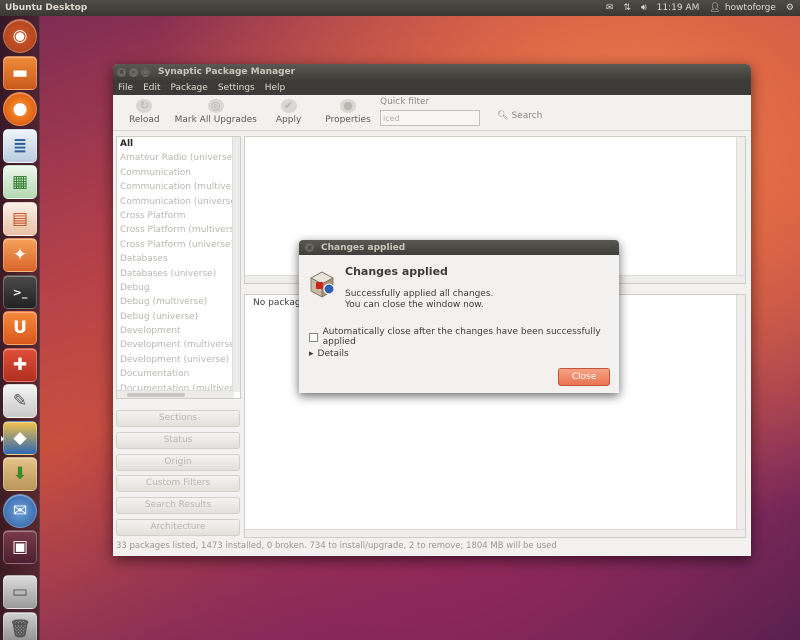 This screenshot has height=640, width=800. I want to click on indicator-area: ✉ ⇅ 🔊︎ 11:19 AM 👤︎ howtoforge ⚙, so click(703, 8).